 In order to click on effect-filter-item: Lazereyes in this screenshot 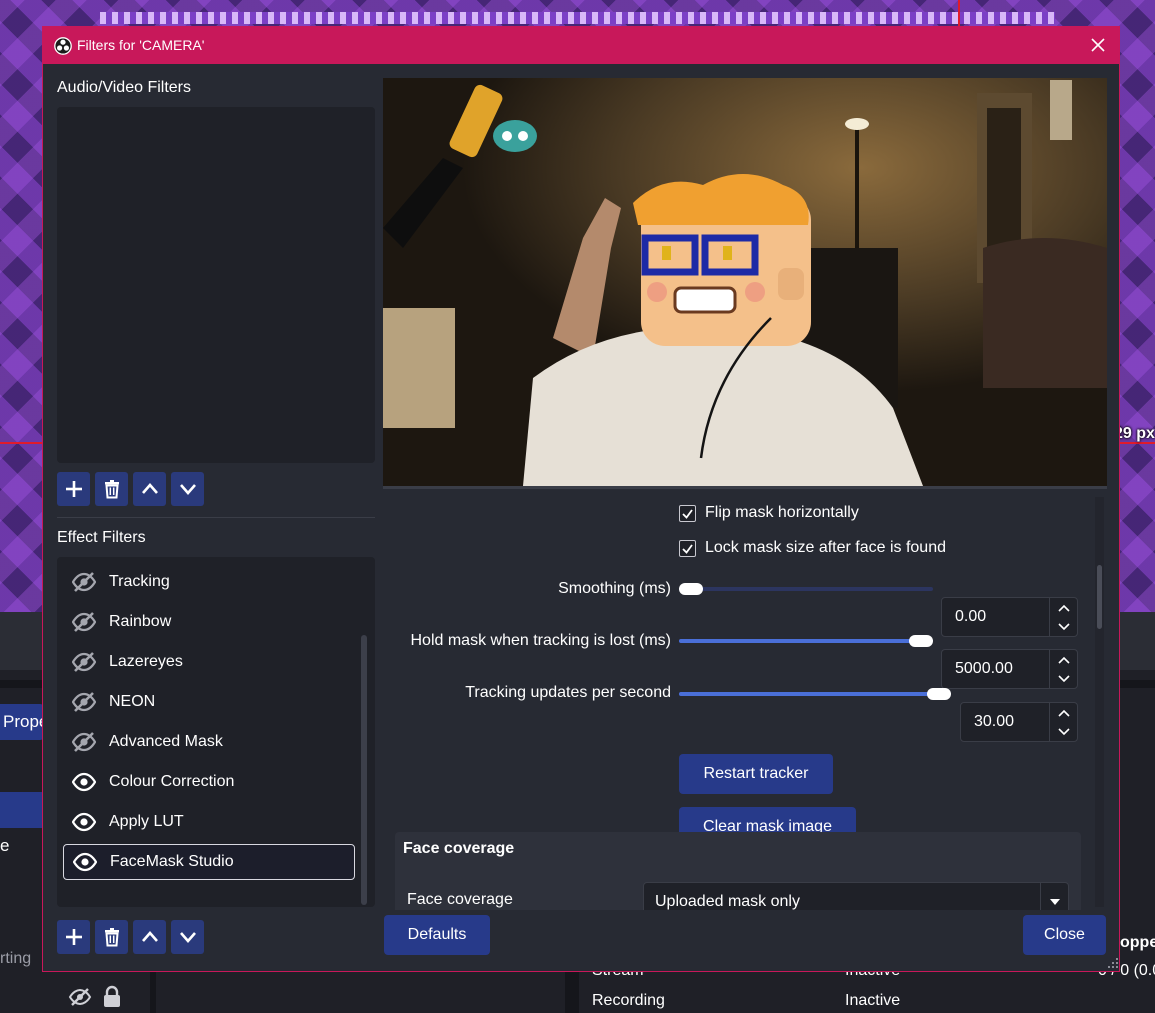, I will do `click(209, 662)`.